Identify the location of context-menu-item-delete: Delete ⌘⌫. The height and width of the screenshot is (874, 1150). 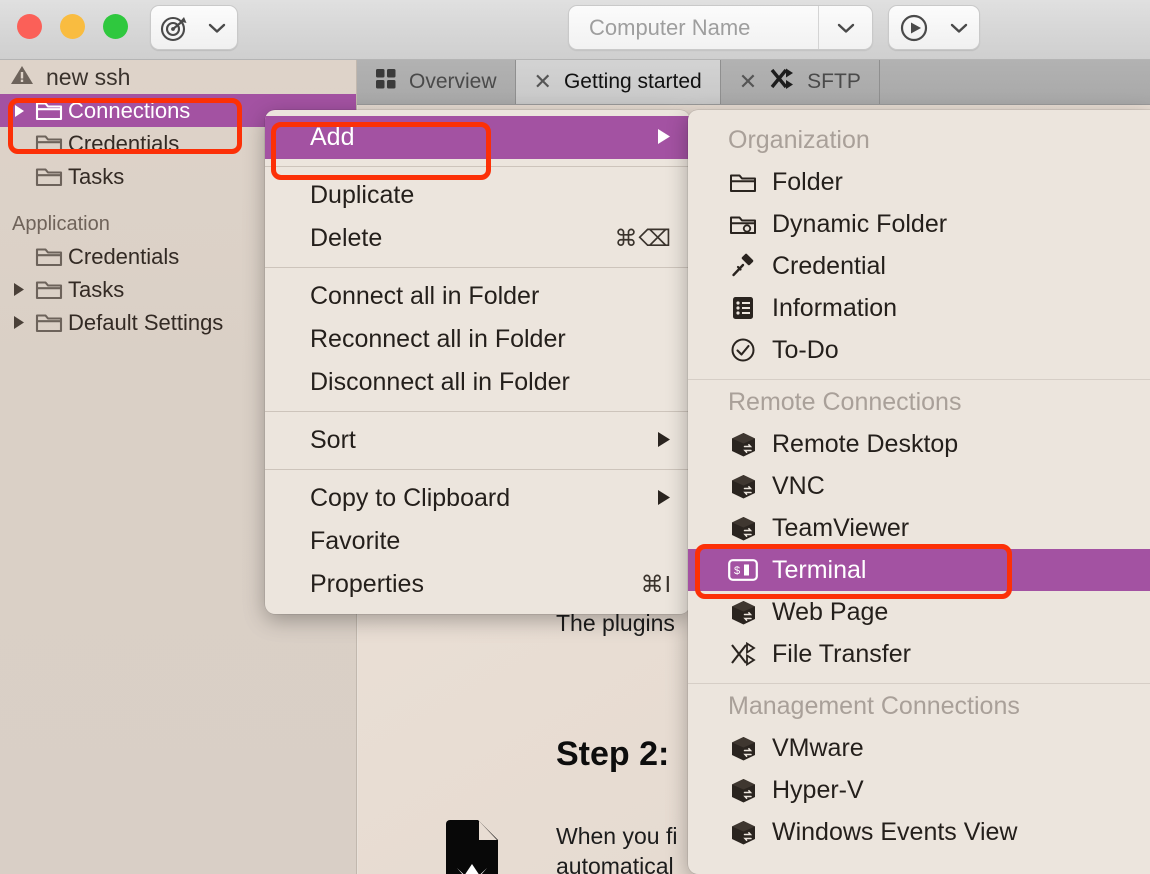
(477, 238).